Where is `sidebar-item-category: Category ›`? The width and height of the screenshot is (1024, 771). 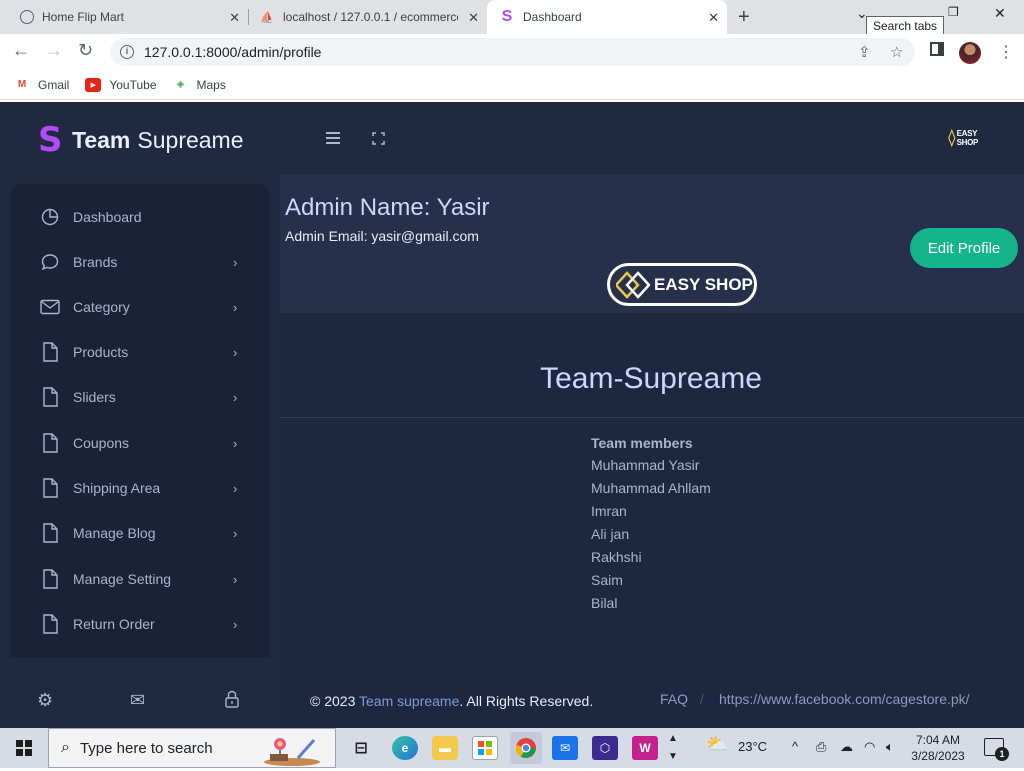
sidebar-item-category: Category › is located at coordinates (140, 307).